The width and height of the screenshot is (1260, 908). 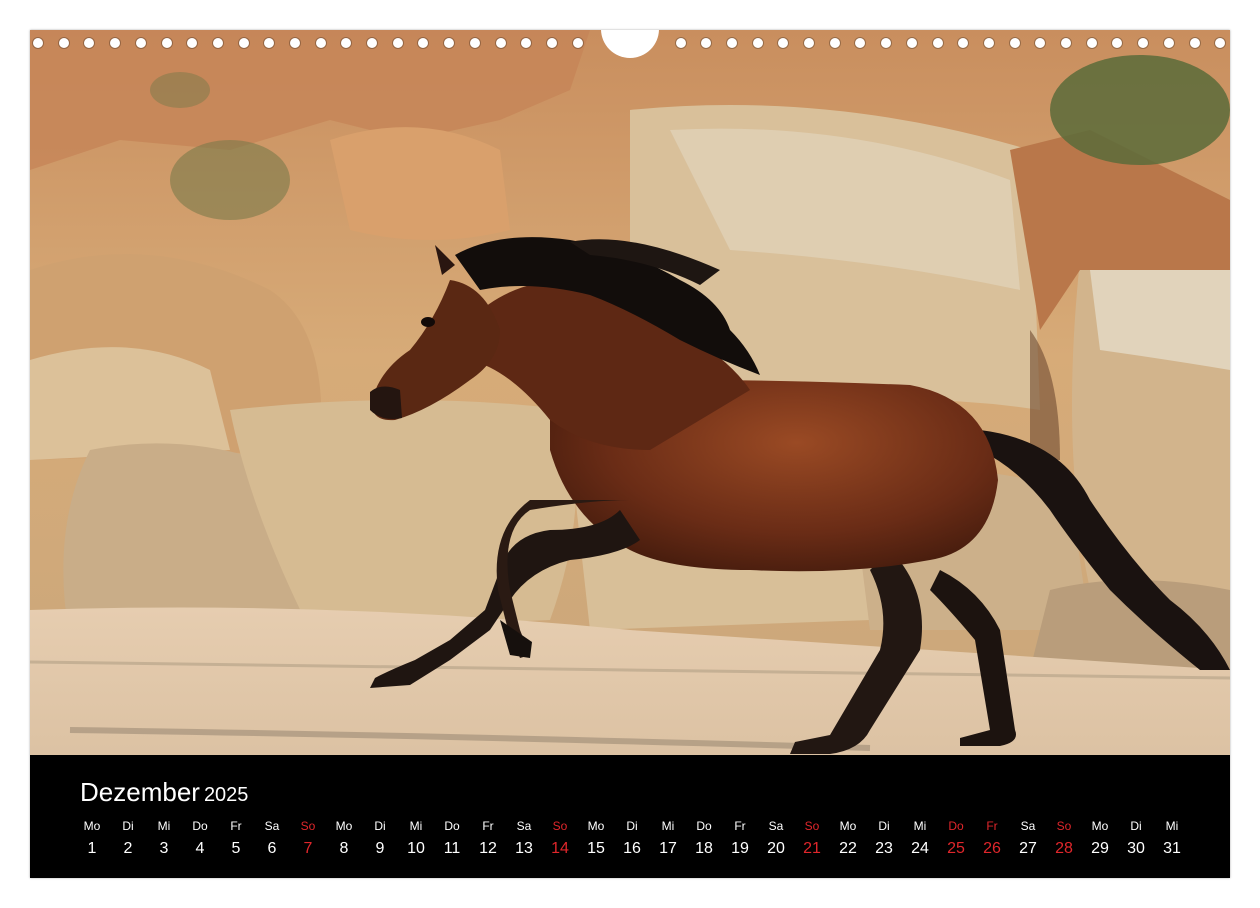 I want to click on day-number: 22, so click(x=848, y=848).